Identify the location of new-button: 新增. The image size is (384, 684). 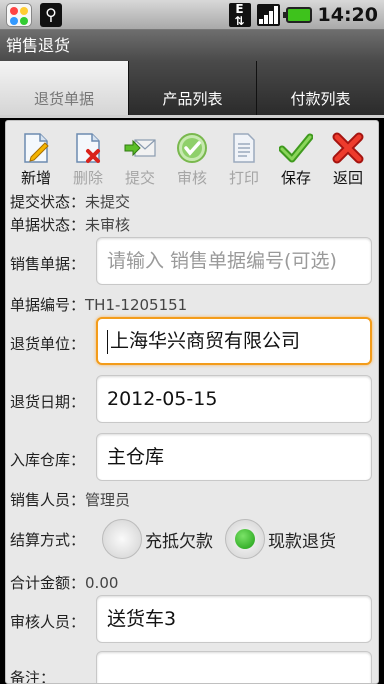
(36, 158).